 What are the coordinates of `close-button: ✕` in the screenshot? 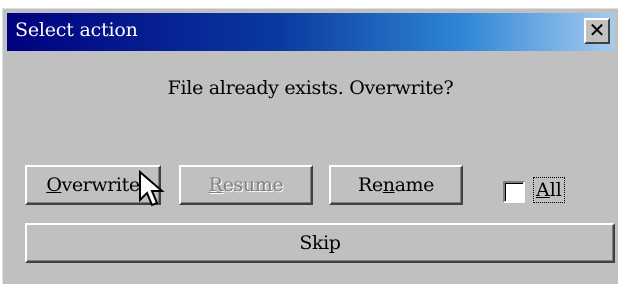 It's located at (597, 31).